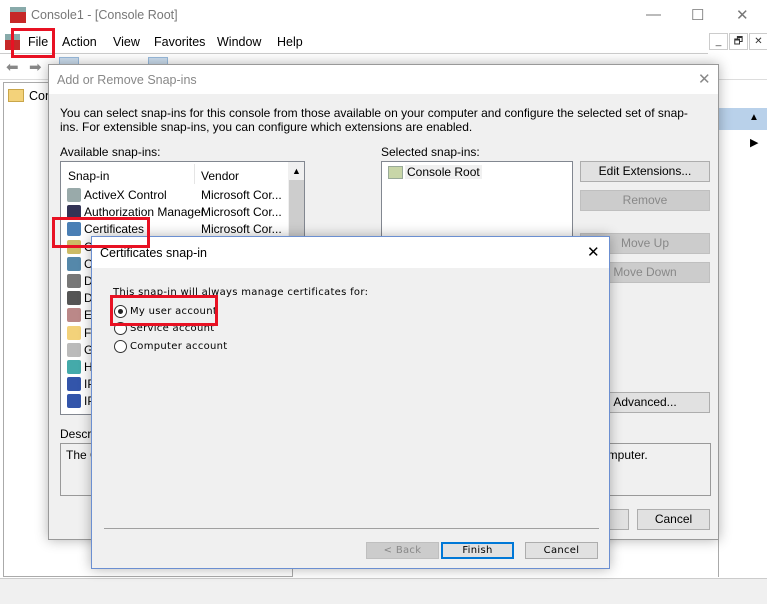 The height and width of the screenshot is (604, 767). I want to click on menu-help: Help, so click(290, 42).